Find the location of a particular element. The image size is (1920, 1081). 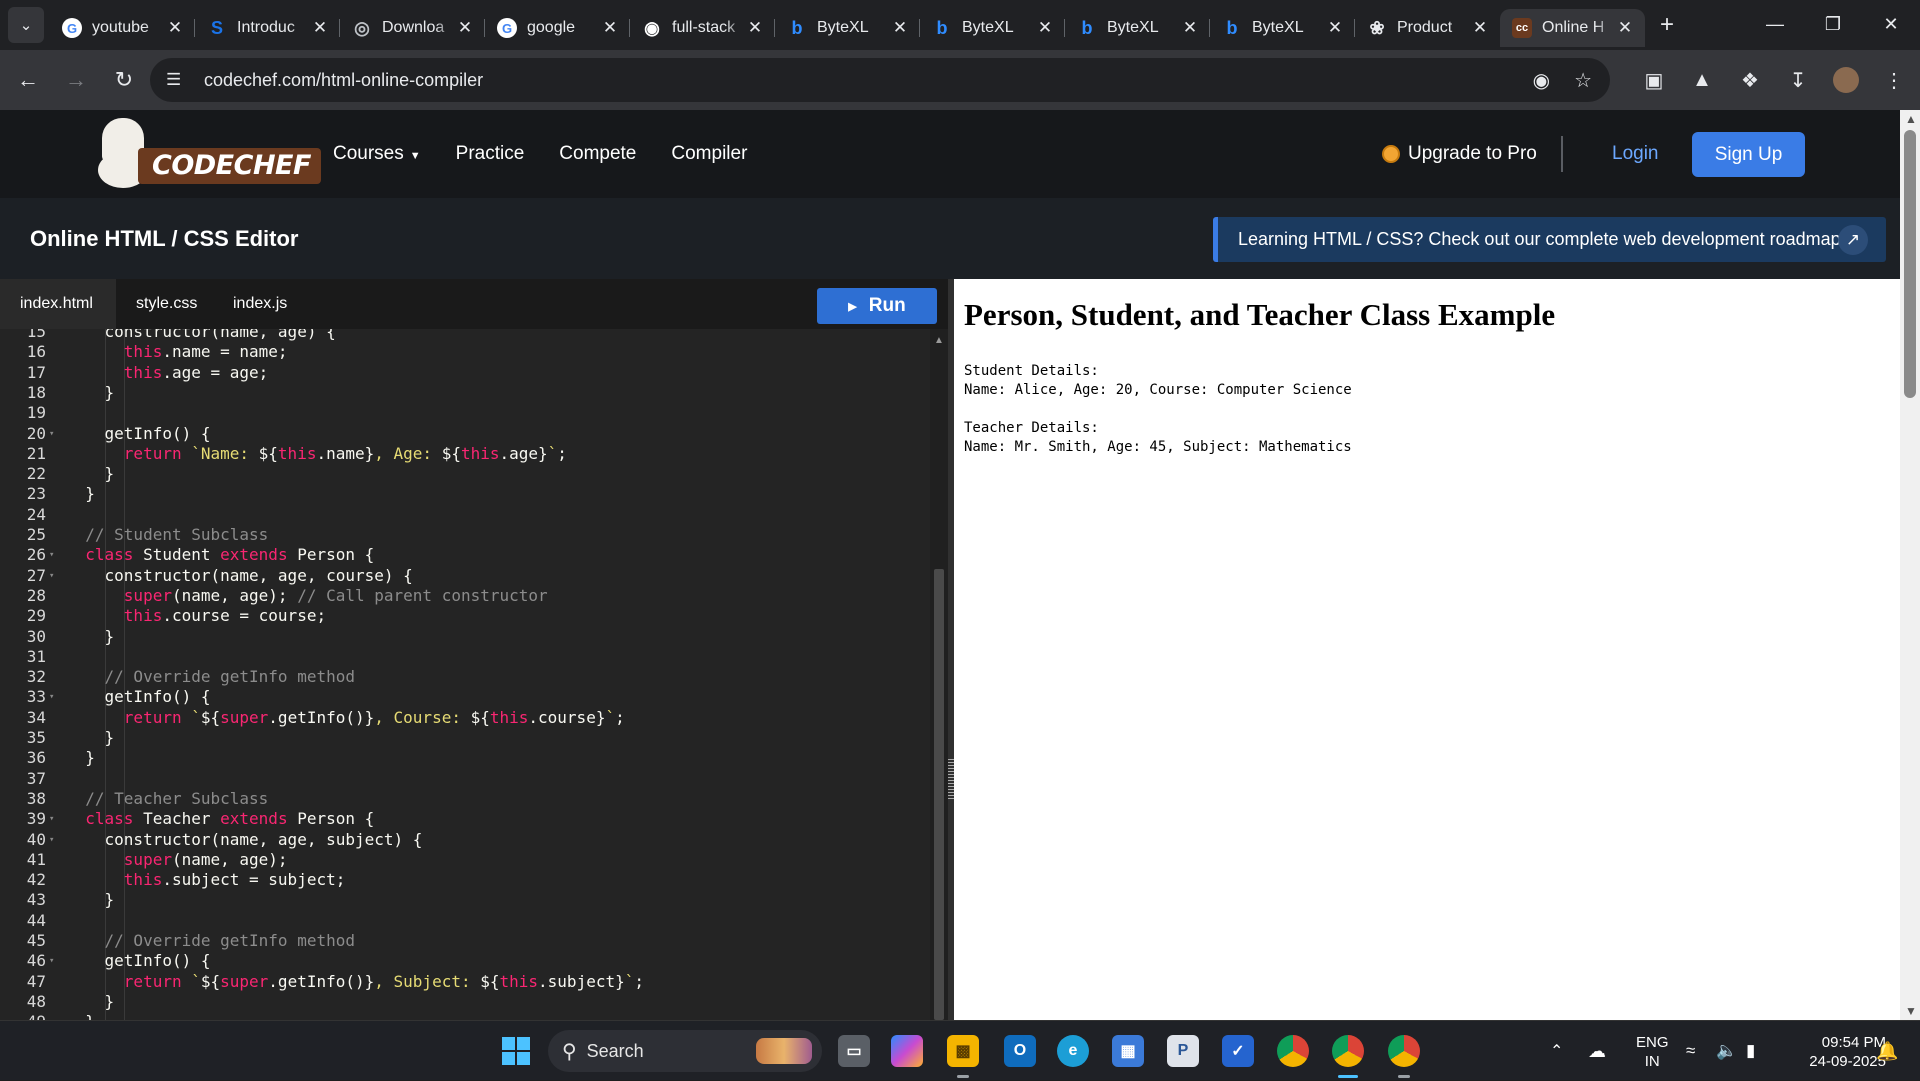

menu-courses: Courses ▼ is located at coordinates (377, 154).